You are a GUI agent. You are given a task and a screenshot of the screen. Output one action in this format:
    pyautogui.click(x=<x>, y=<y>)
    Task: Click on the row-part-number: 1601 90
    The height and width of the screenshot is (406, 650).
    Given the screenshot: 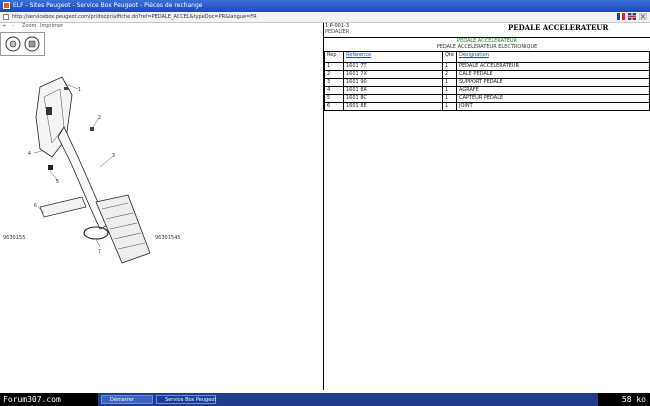 What is the action you would take?
    pyautogui.click(x=393, y=82)
    